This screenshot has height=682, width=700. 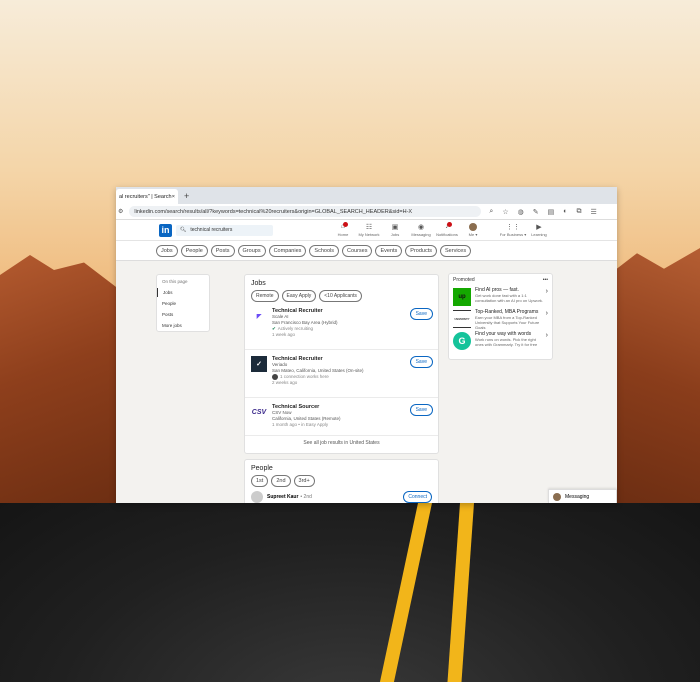 I want to click on browser-tab: al recruiters" | Search ×, so click(x=147, y=196).